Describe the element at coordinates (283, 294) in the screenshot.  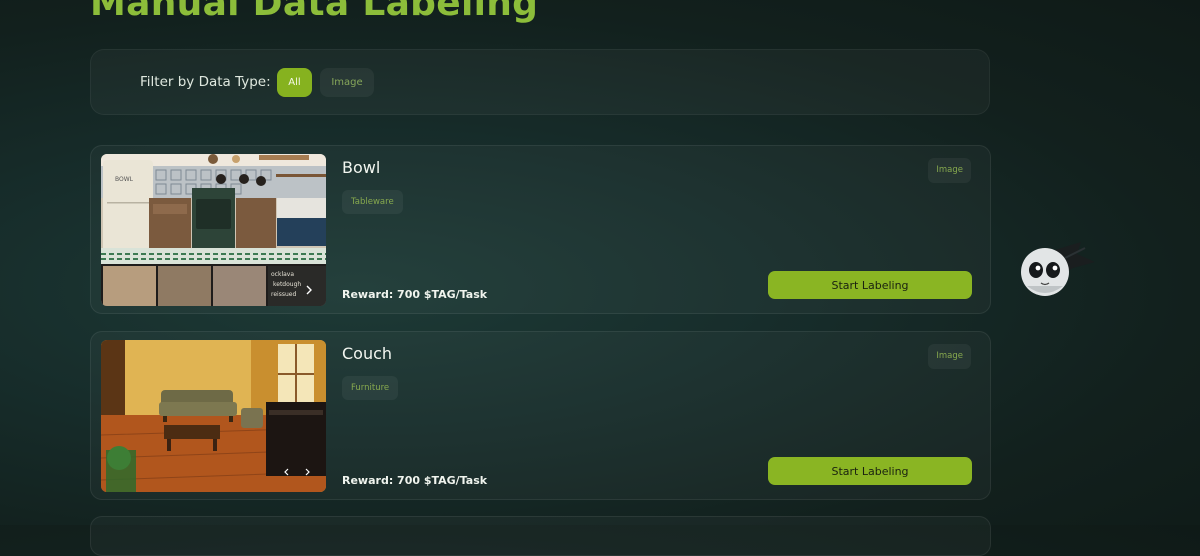
I see `strip-text-3: reissued` at that location.